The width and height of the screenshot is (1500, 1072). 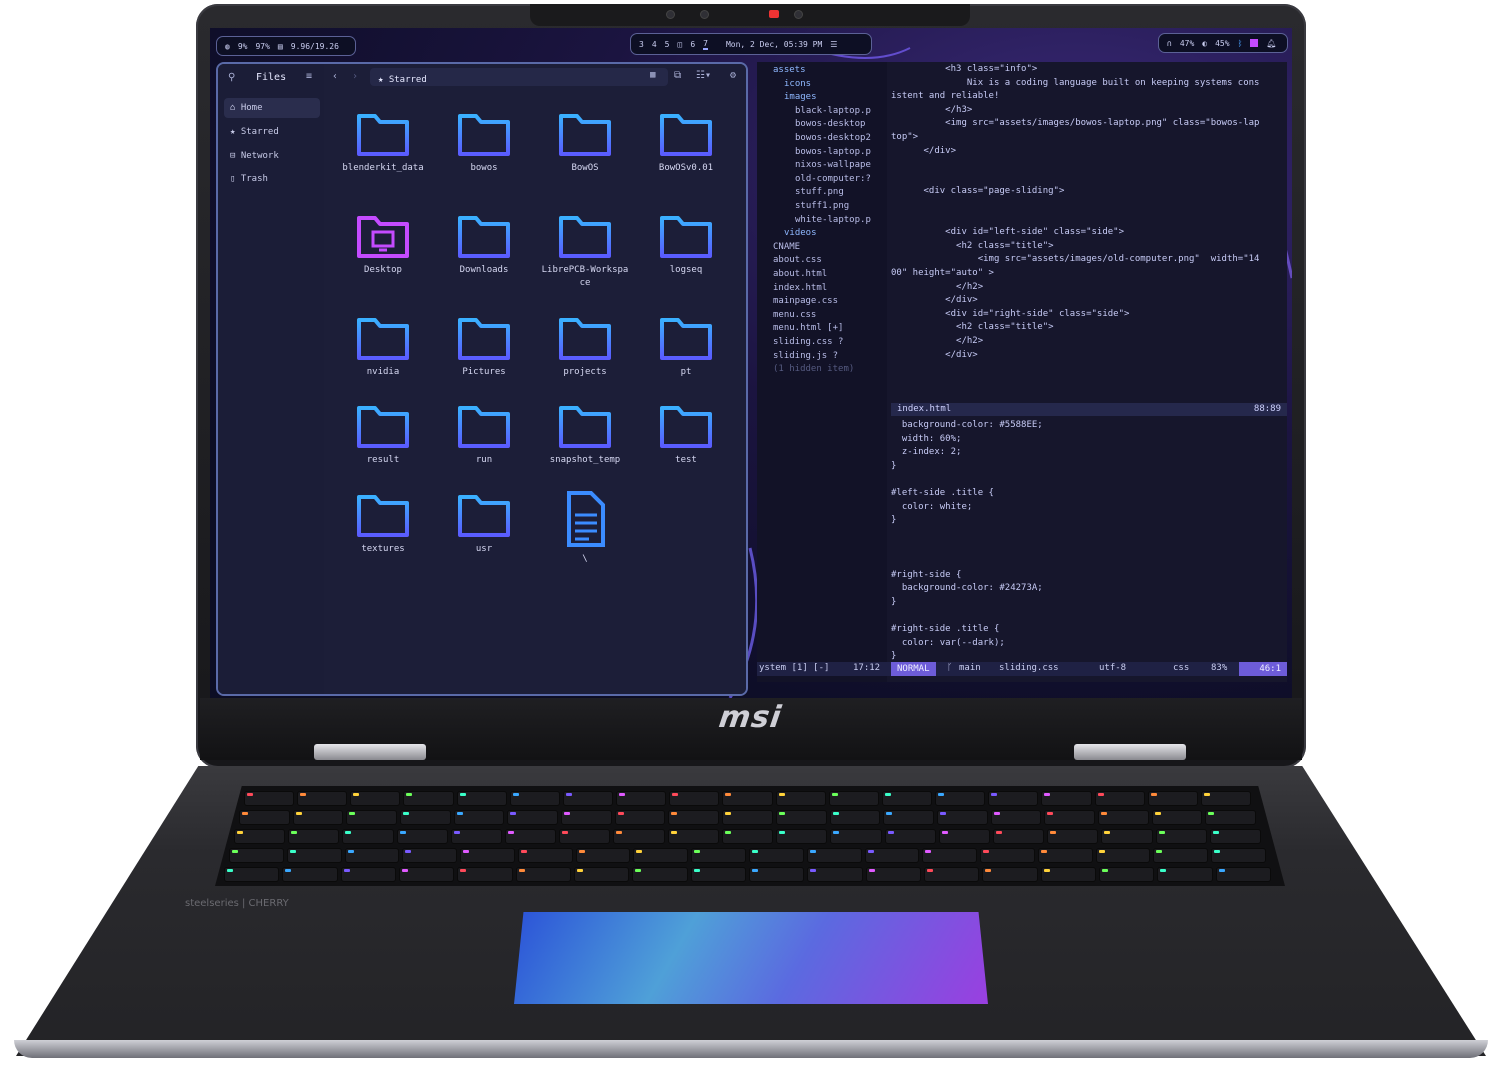 What do you see at coordinates (667, 44) in the screenshot?
I see `workspace-5: 5` at bounding box center [667, 44].